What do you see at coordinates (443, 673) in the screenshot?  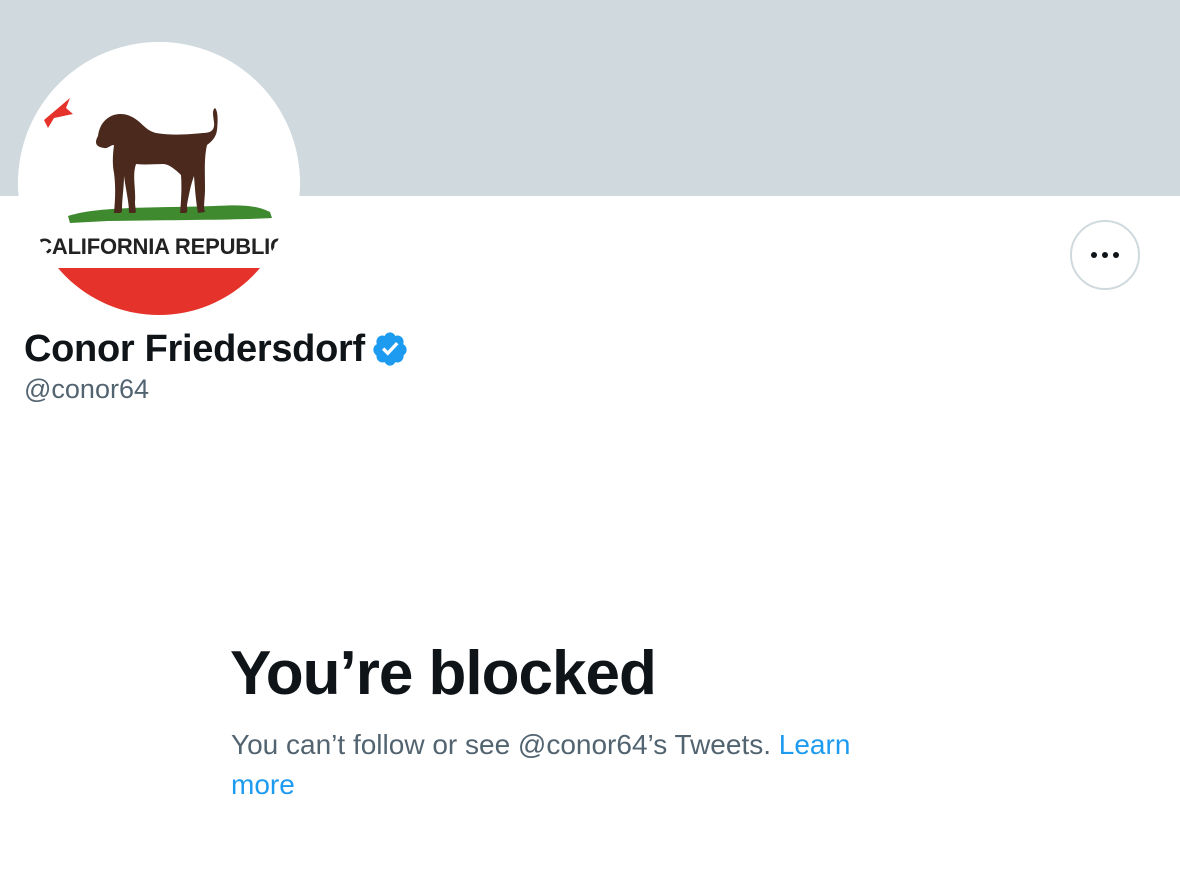 I see `blocked-title: You’re blocked` at bounding box center [443, 673].